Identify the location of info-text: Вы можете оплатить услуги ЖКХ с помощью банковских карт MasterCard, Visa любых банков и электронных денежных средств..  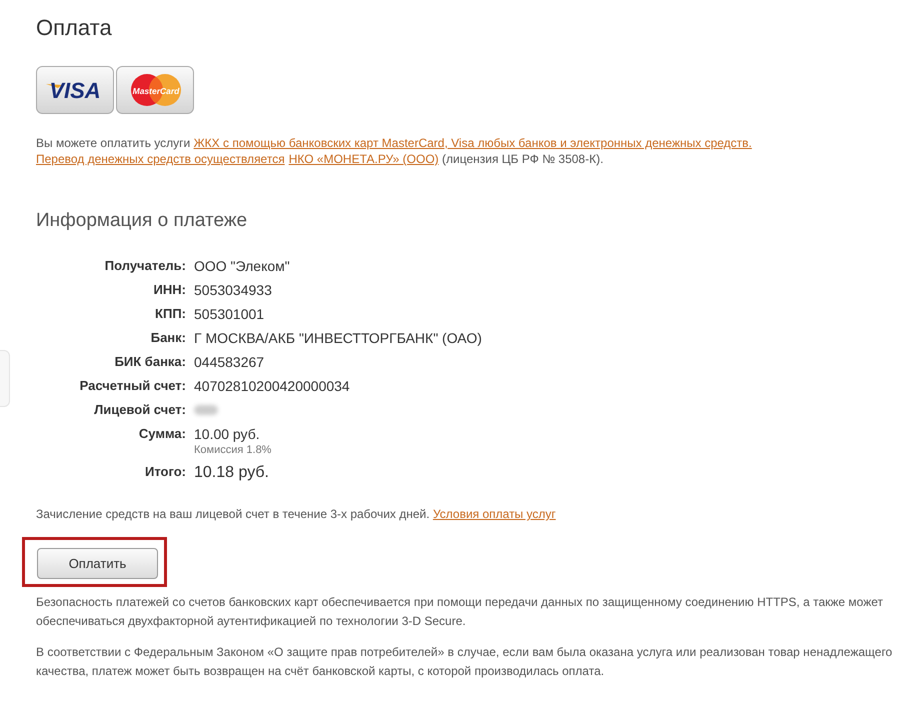
(394, 143).